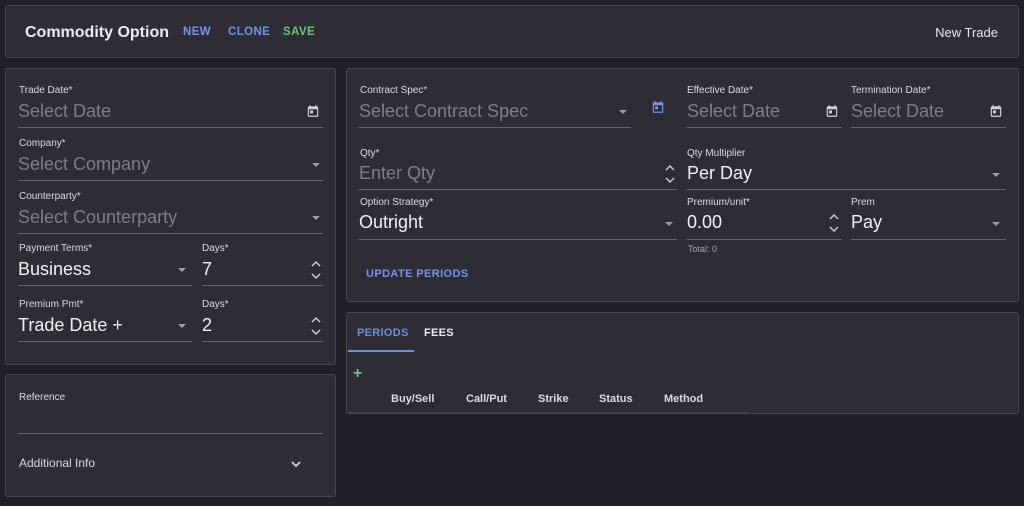 This screenshot has height=506, width=1024. Describe the element at coordinates (357, 374) in the screenshot. I see `add-icon: +` at that location.